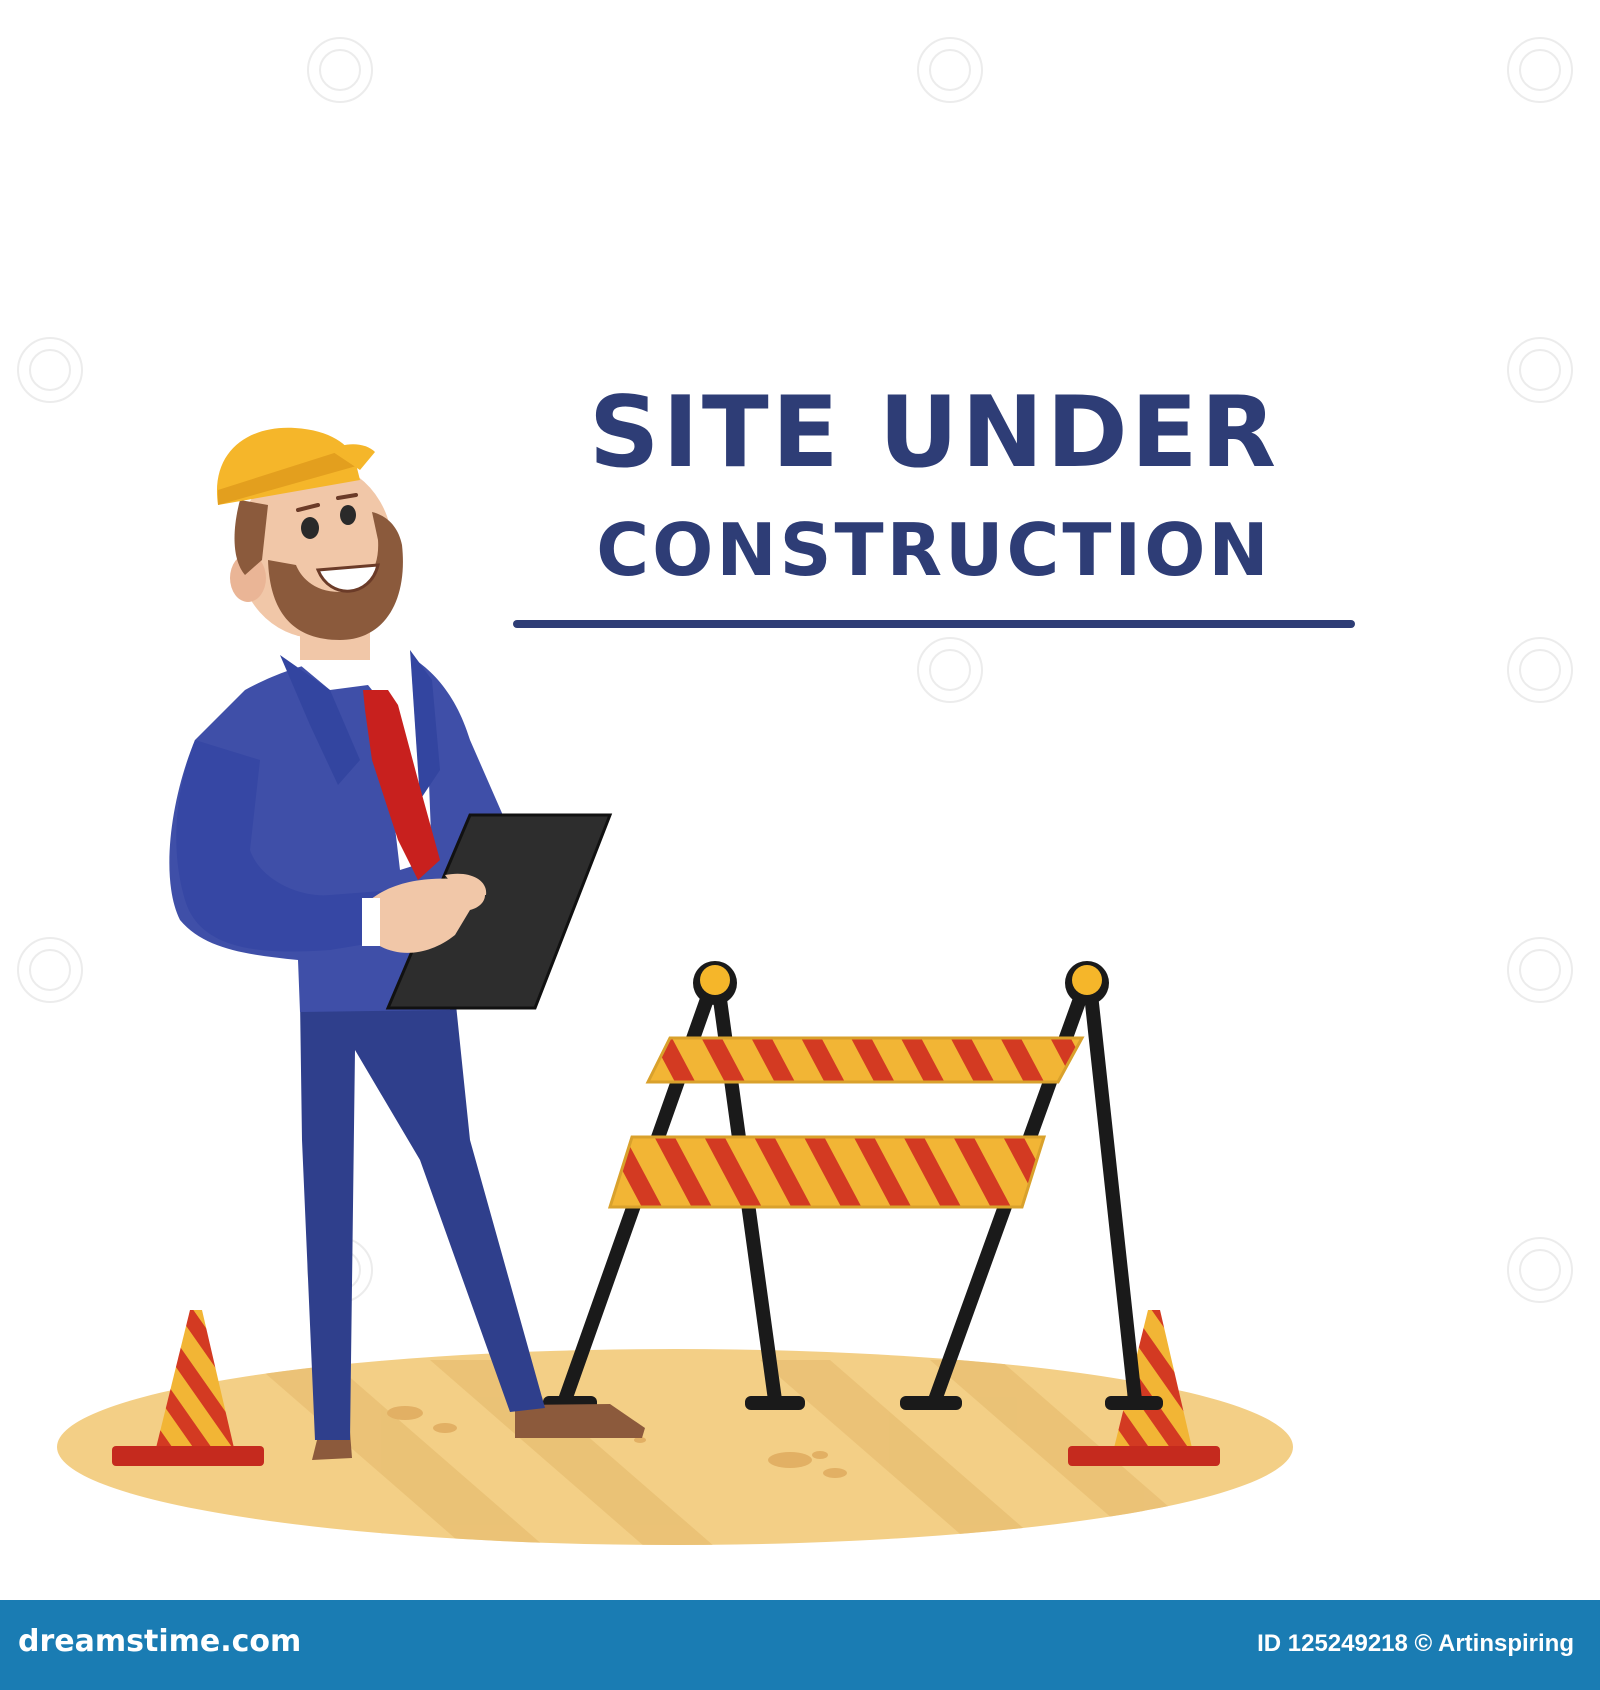 This screenshot has height=1690, width=1600. What do you see at coordinates (934, 433) in the screenshot?
I see `page-title: SITE UNDER` at bounding box center [934, 433].